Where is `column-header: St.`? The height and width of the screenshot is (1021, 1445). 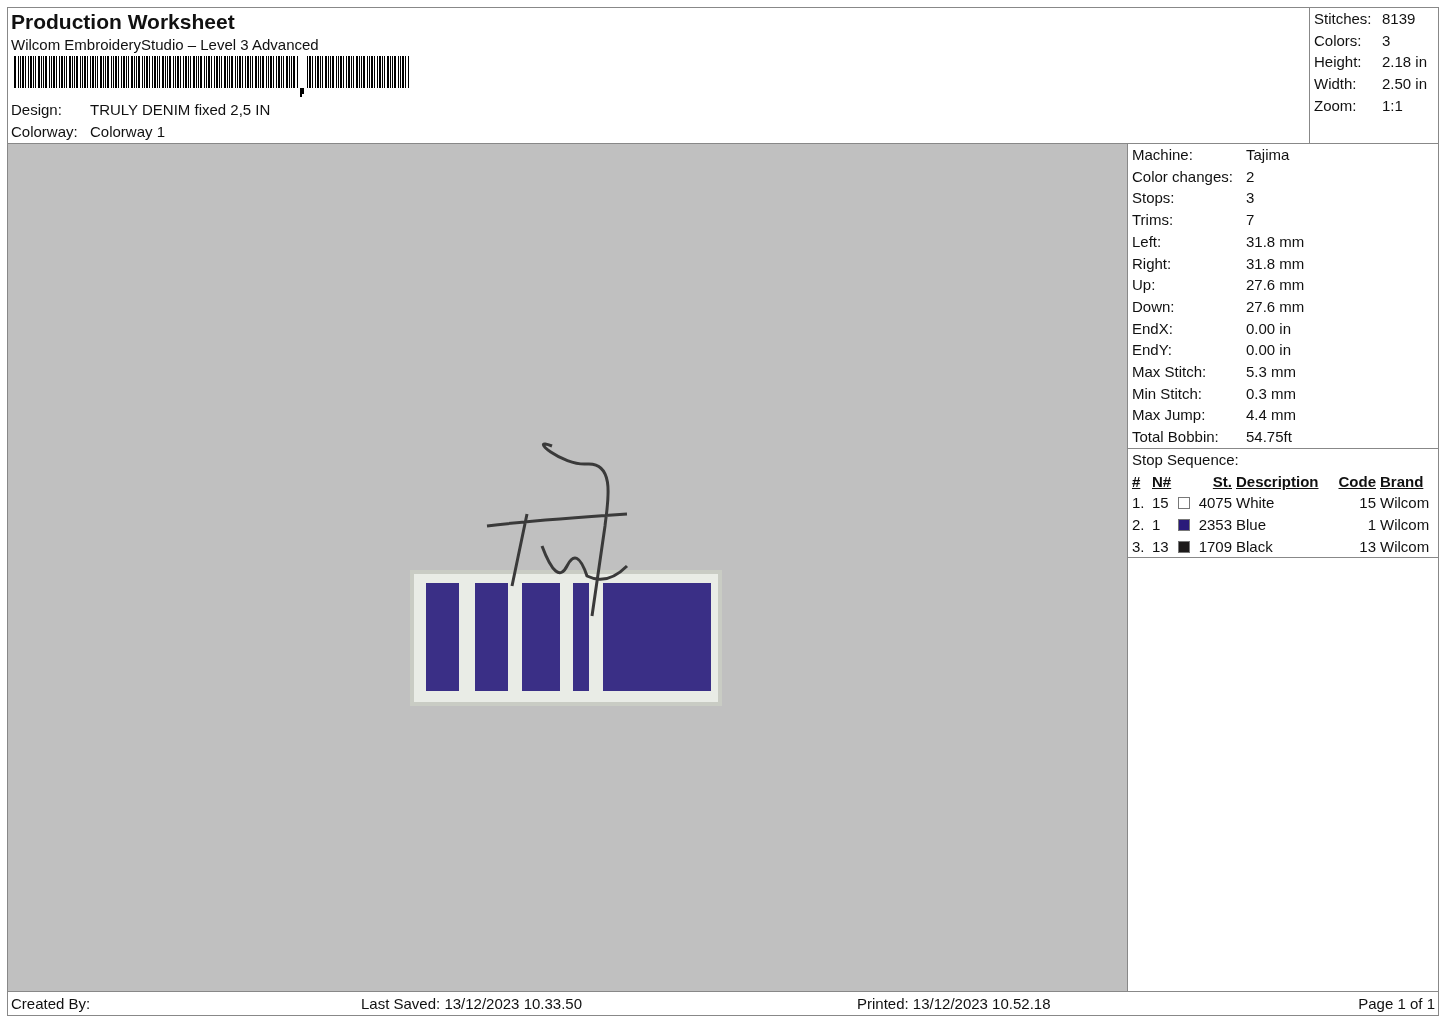
column-header: St. is located at coordinates (1222, 481).